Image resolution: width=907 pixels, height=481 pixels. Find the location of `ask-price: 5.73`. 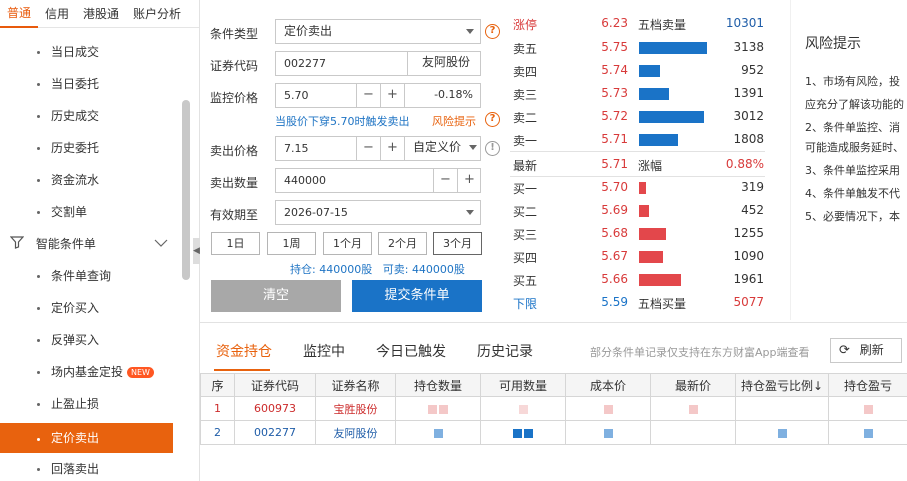

ask-price: 5.73 is located at coordinates (614, 93).